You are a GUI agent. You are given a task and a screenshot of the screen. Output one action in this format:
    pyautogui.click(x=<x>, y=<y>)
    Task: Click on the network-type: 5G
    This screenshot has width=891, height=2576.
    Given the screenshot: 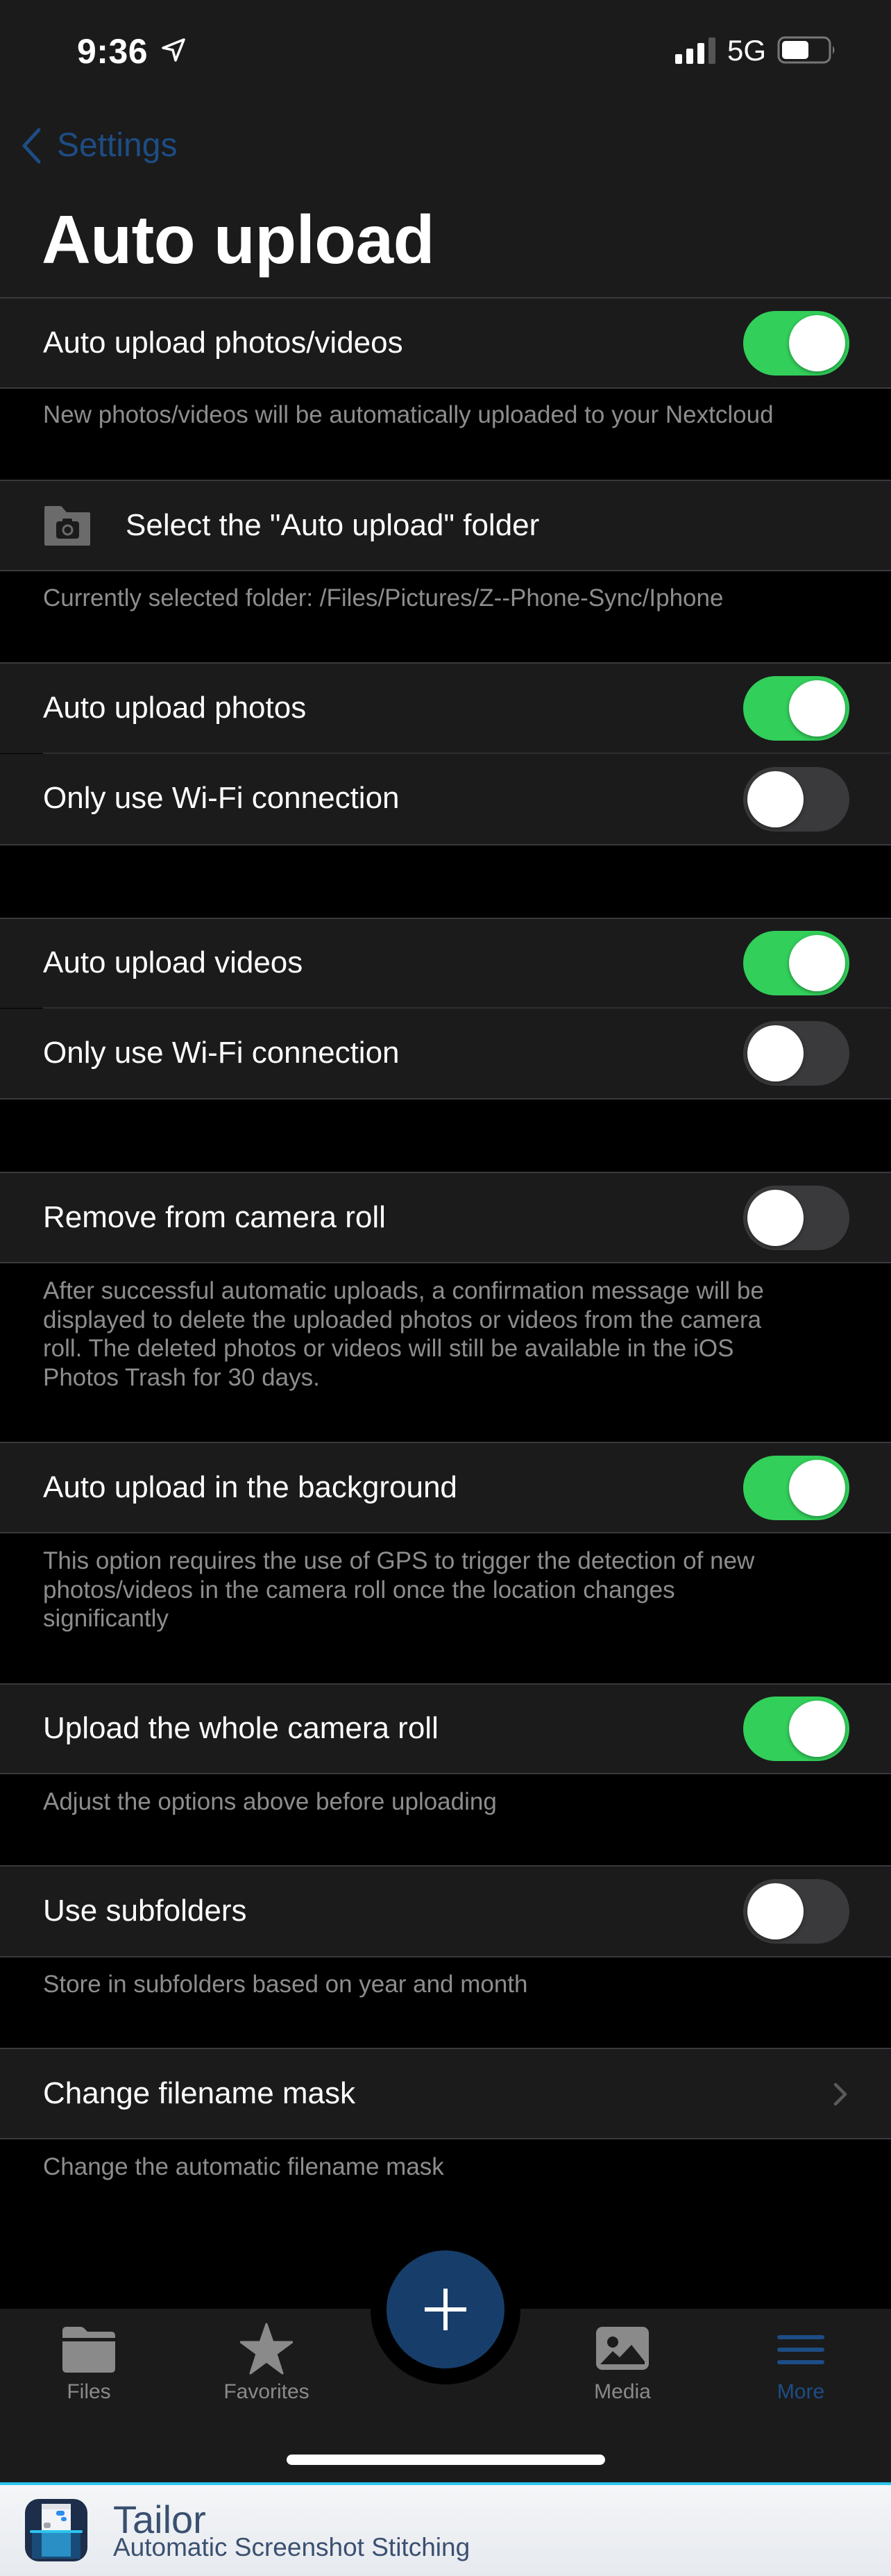 What is the action you would take?
    pyautogui.click(x=747, y=50)
    